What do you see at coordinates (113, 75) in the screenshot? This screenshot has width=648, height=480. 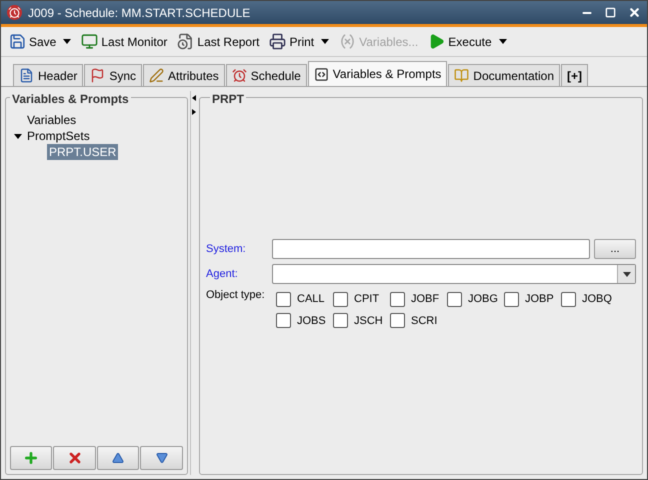 I see `tab: Sync` at bounding box center [113, 75].